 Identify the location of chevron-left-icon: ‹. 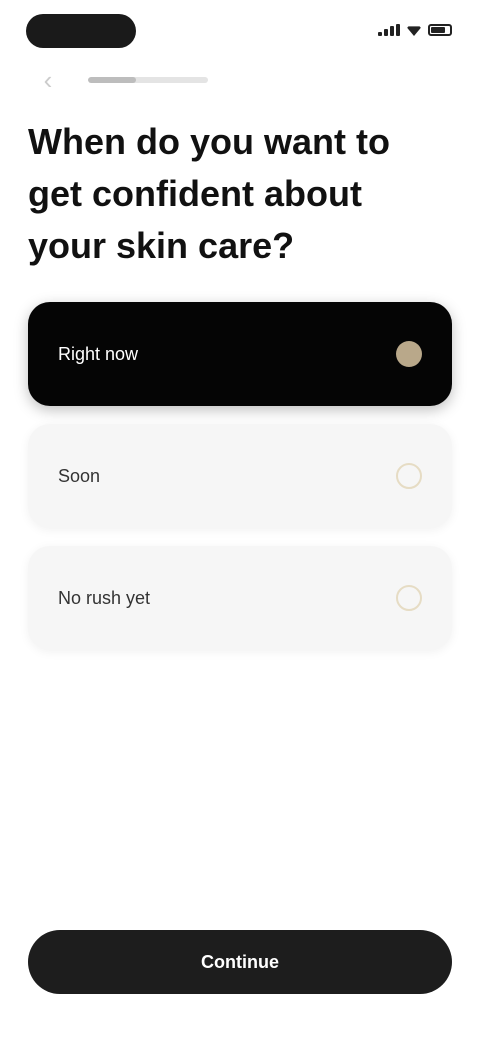
(48, 80).